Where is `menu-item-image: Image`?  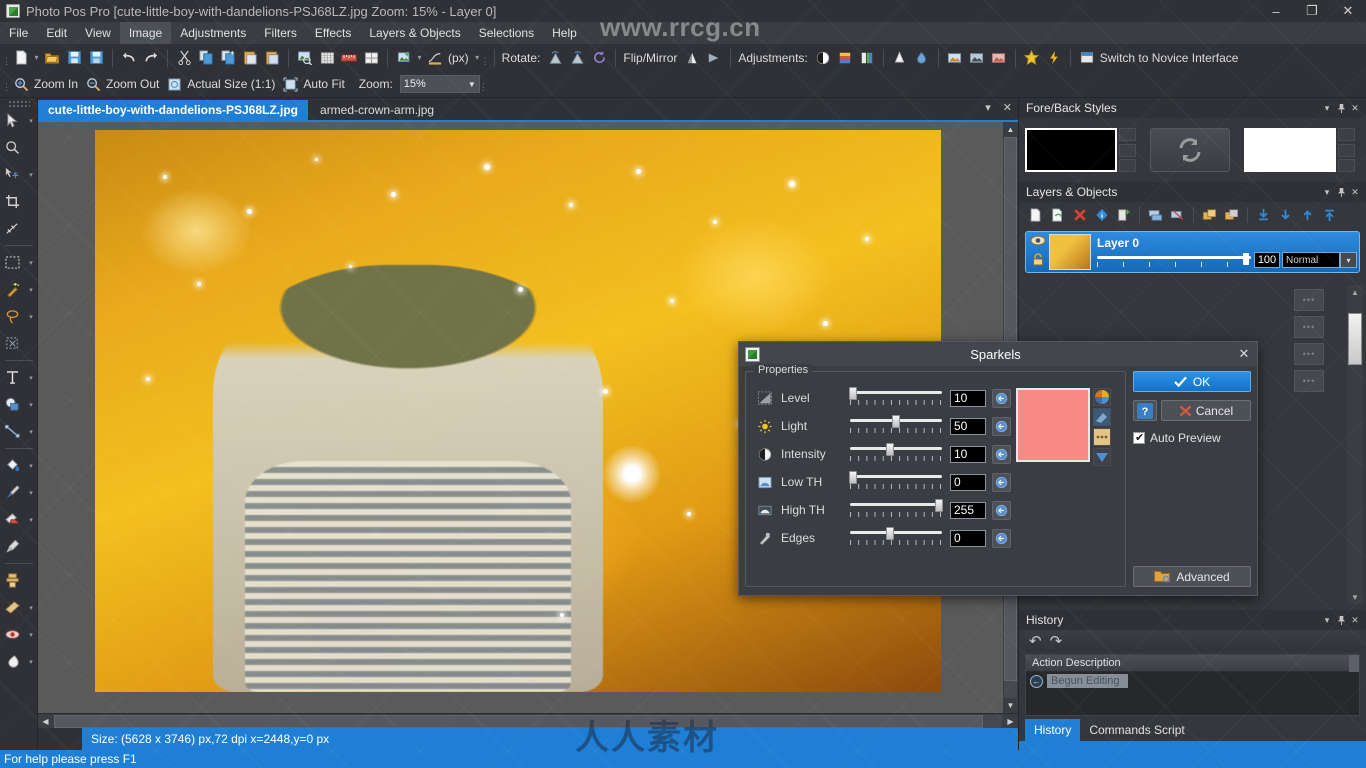 menu-item-image: Image is located at coordinates (145, 33).